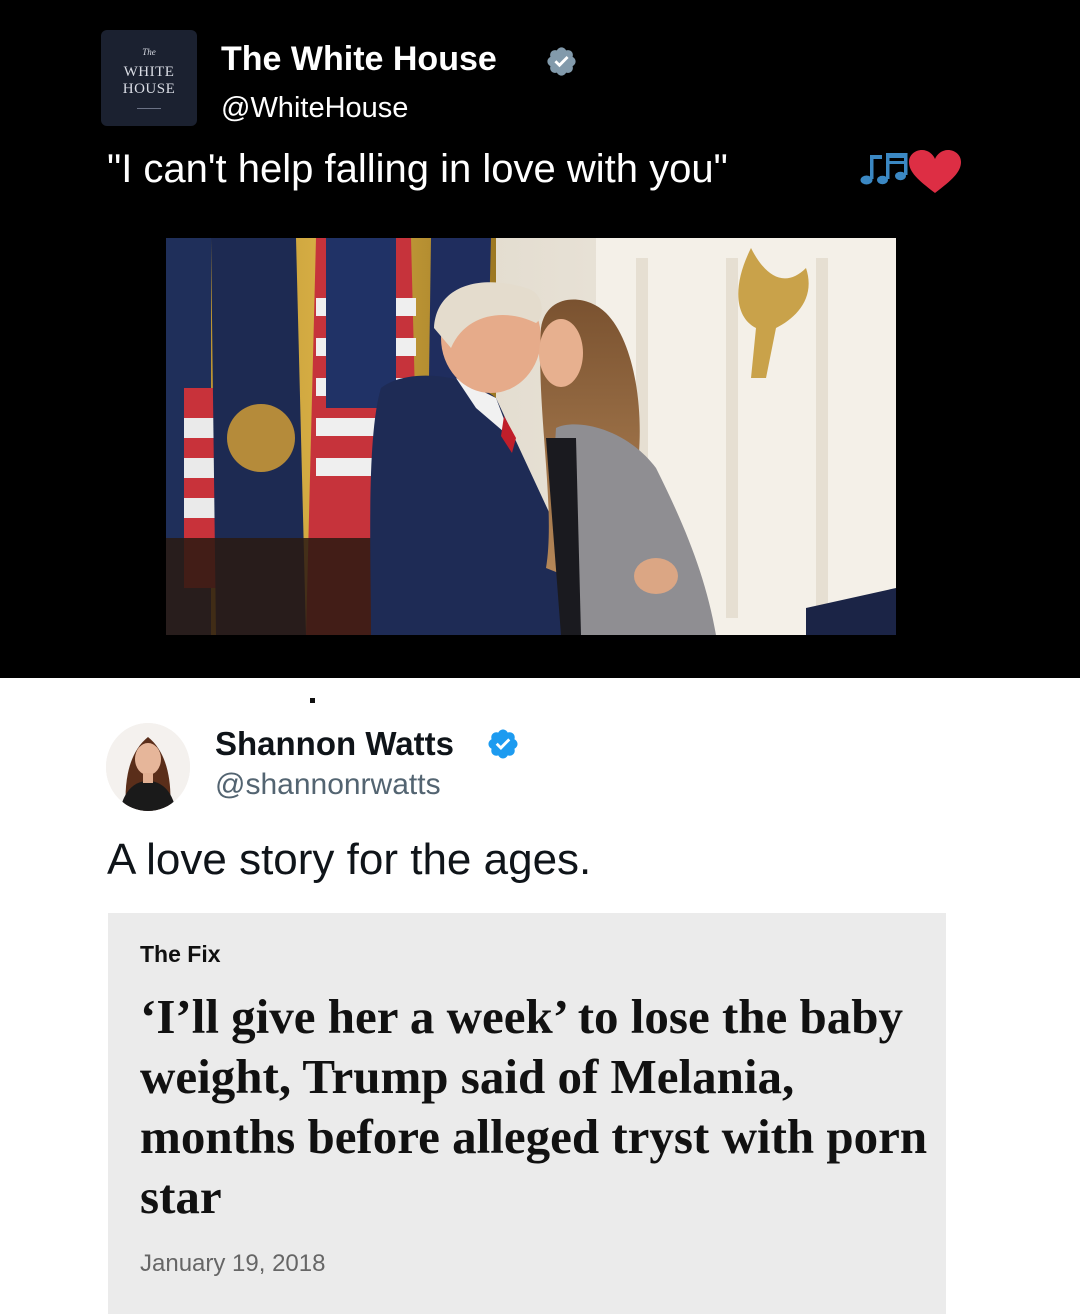 The image size is (1080, 1314). What do you see at coordinates (935, 171) in the screenshot?
I see `red-heart-icon` at bounding box center [935, 171].